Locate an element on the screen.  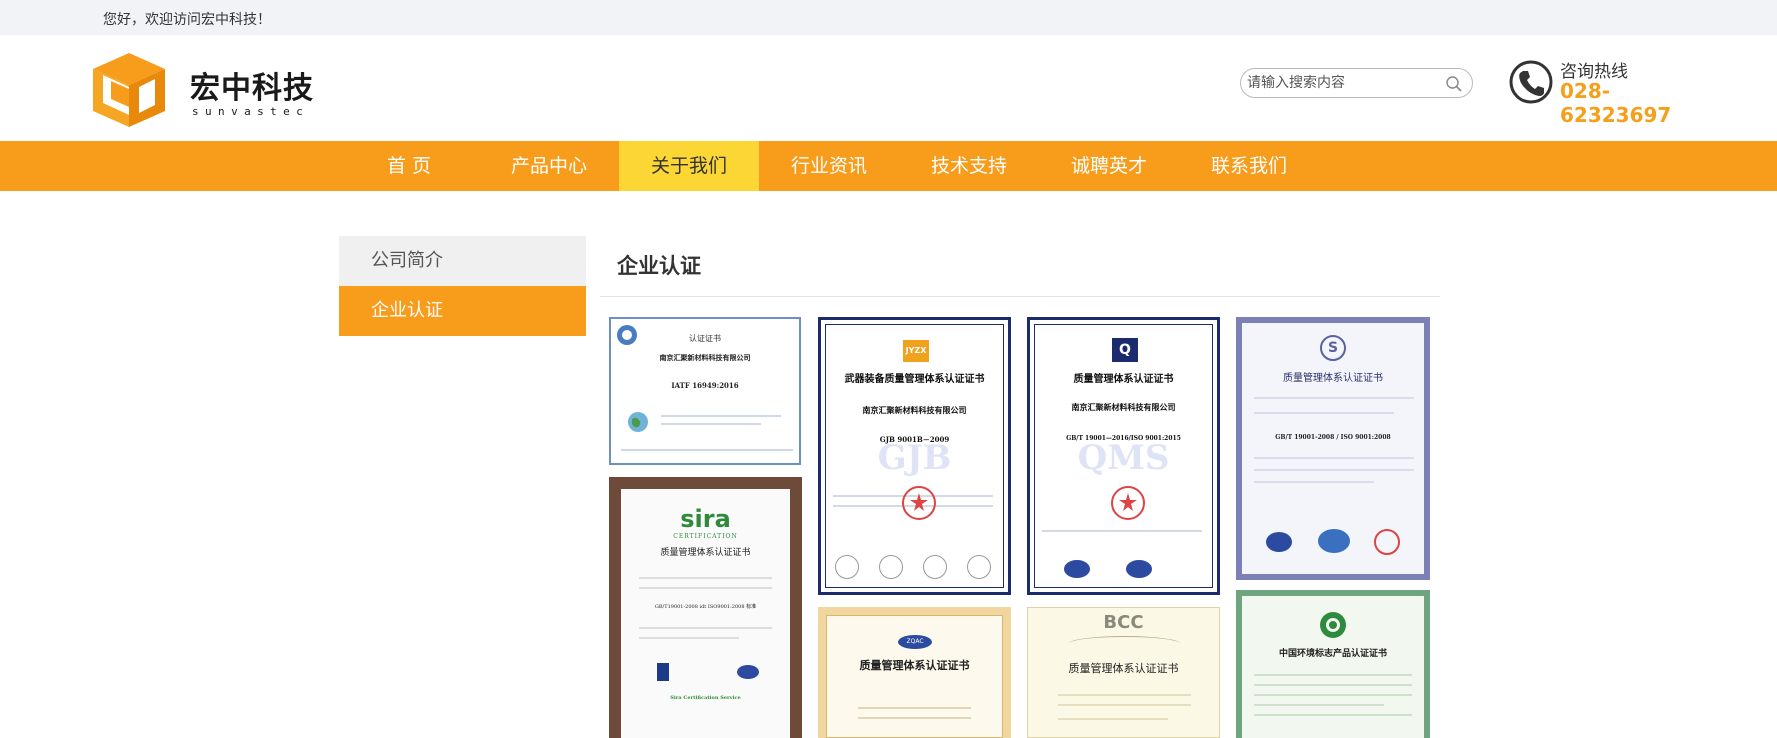
watermark-text: QMS is located at coordinates (1123, 458).